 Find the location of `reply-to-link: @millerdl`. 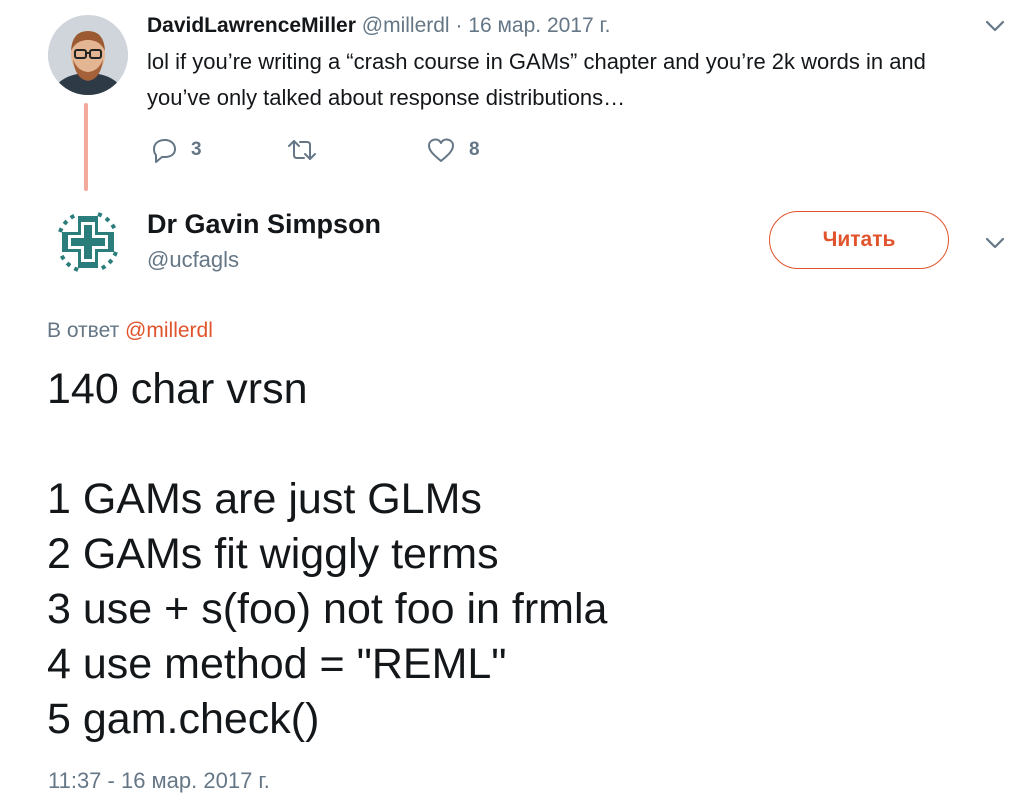

reply-to-link: @millerdl is located at coordinates (169, 330).